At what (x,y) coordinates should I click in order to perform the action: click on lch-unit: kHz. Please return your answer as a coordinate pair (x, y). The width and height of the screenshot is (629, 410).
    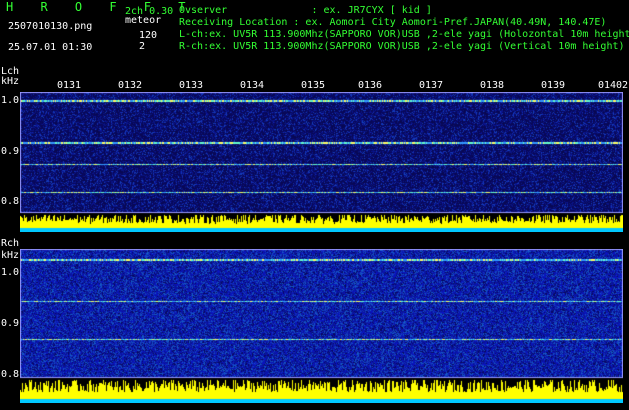
    Looking at the image, I should click on (10, 81).